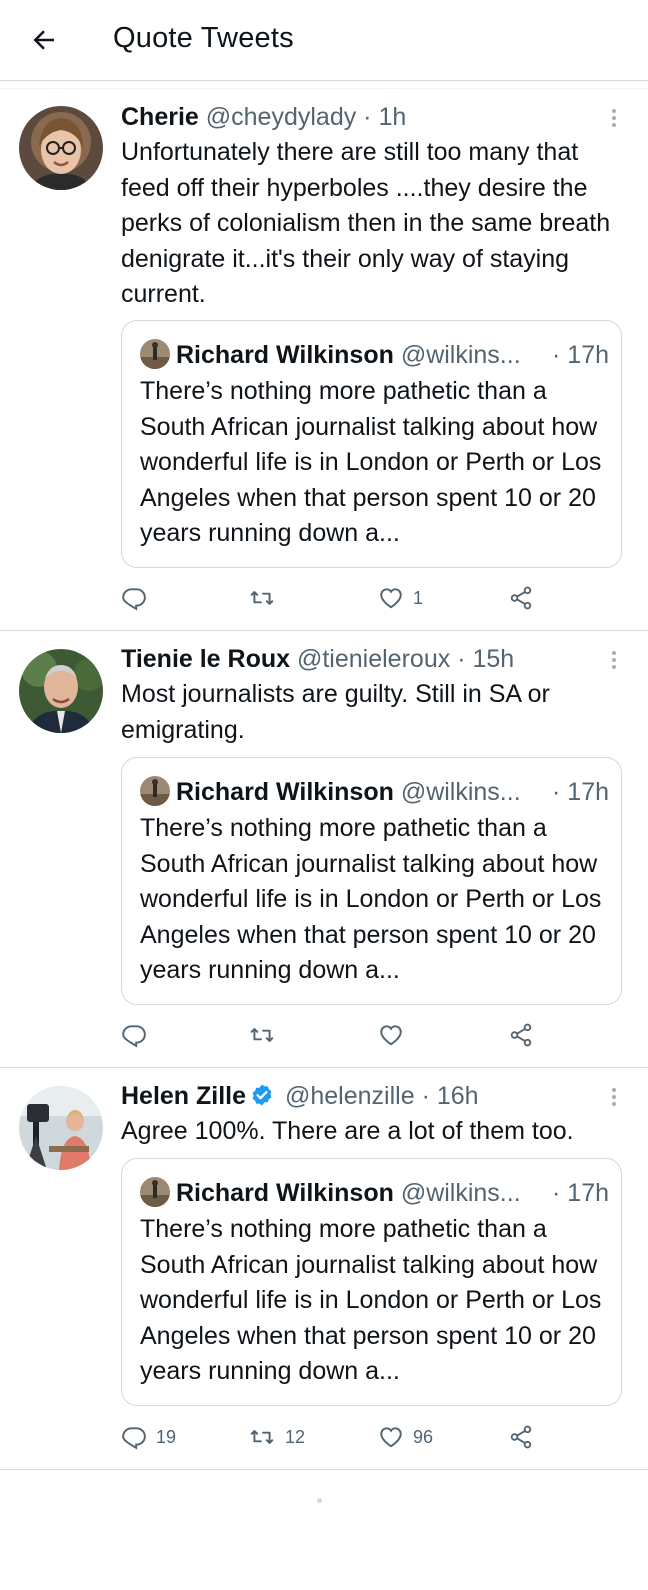 This screenshot has width=648, height=1590. Describe the element at coordinates (324, 44) in the screenshot. I see `top-app-bar: Quote Tweets` at that location.